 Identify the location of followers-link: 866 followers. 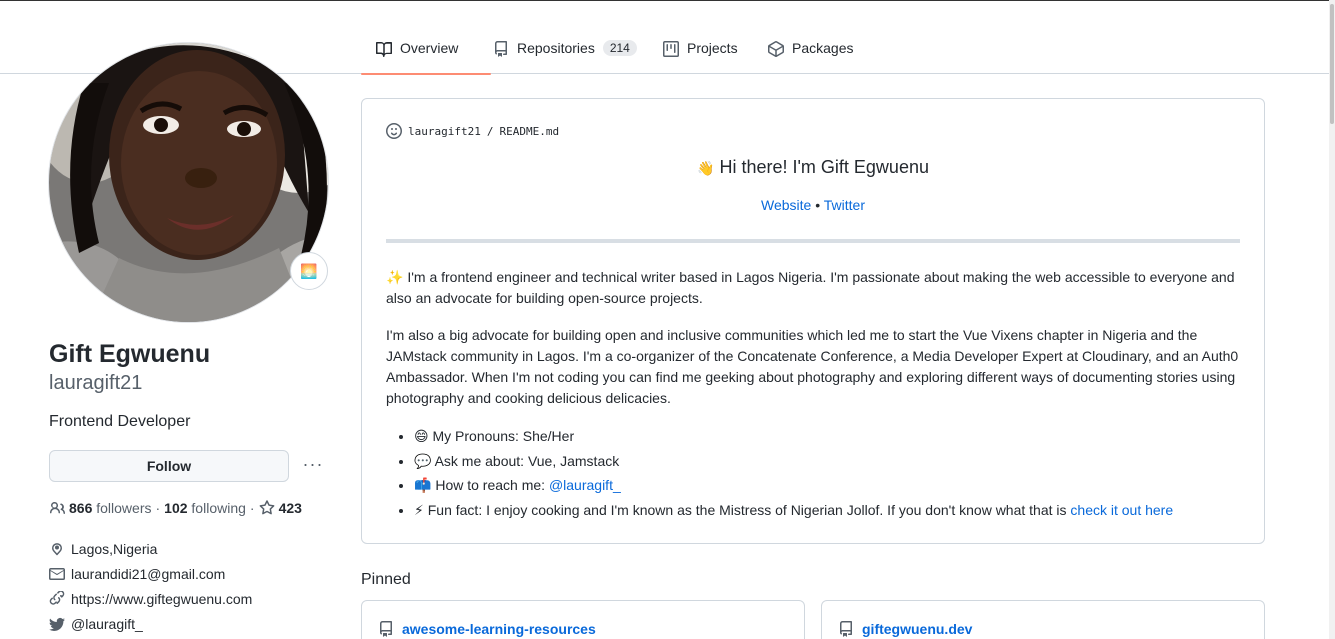
(110, 508).